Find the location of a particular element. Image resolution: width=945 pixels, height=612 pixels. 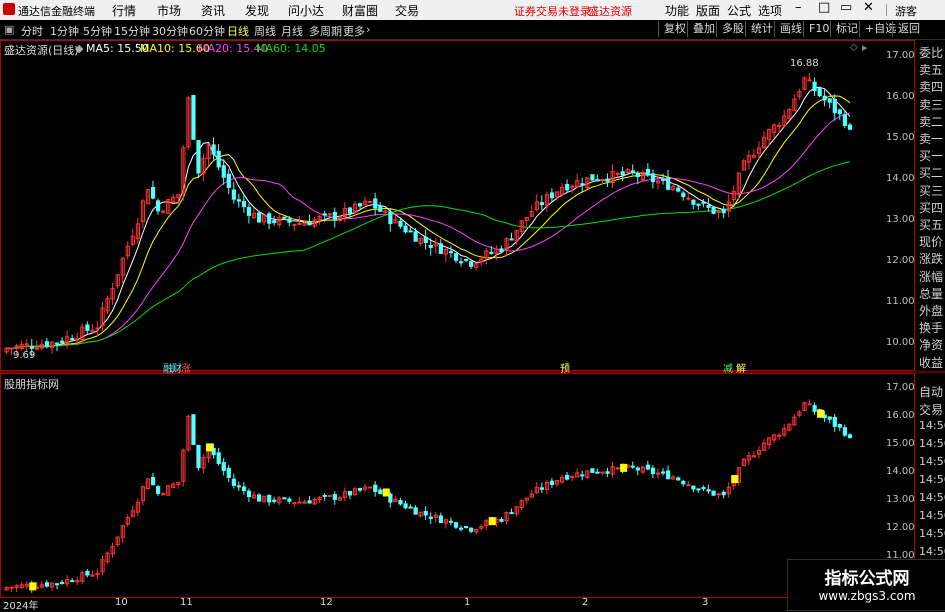

quote-side-panel: 委比 卖五 卖四 卖三 卖二 卖一 买一 买二 买三 买四 买五 现价 涨跌 涨幅 总量 外盘 换手 净资 收益 is located at coordinates (931, 205).